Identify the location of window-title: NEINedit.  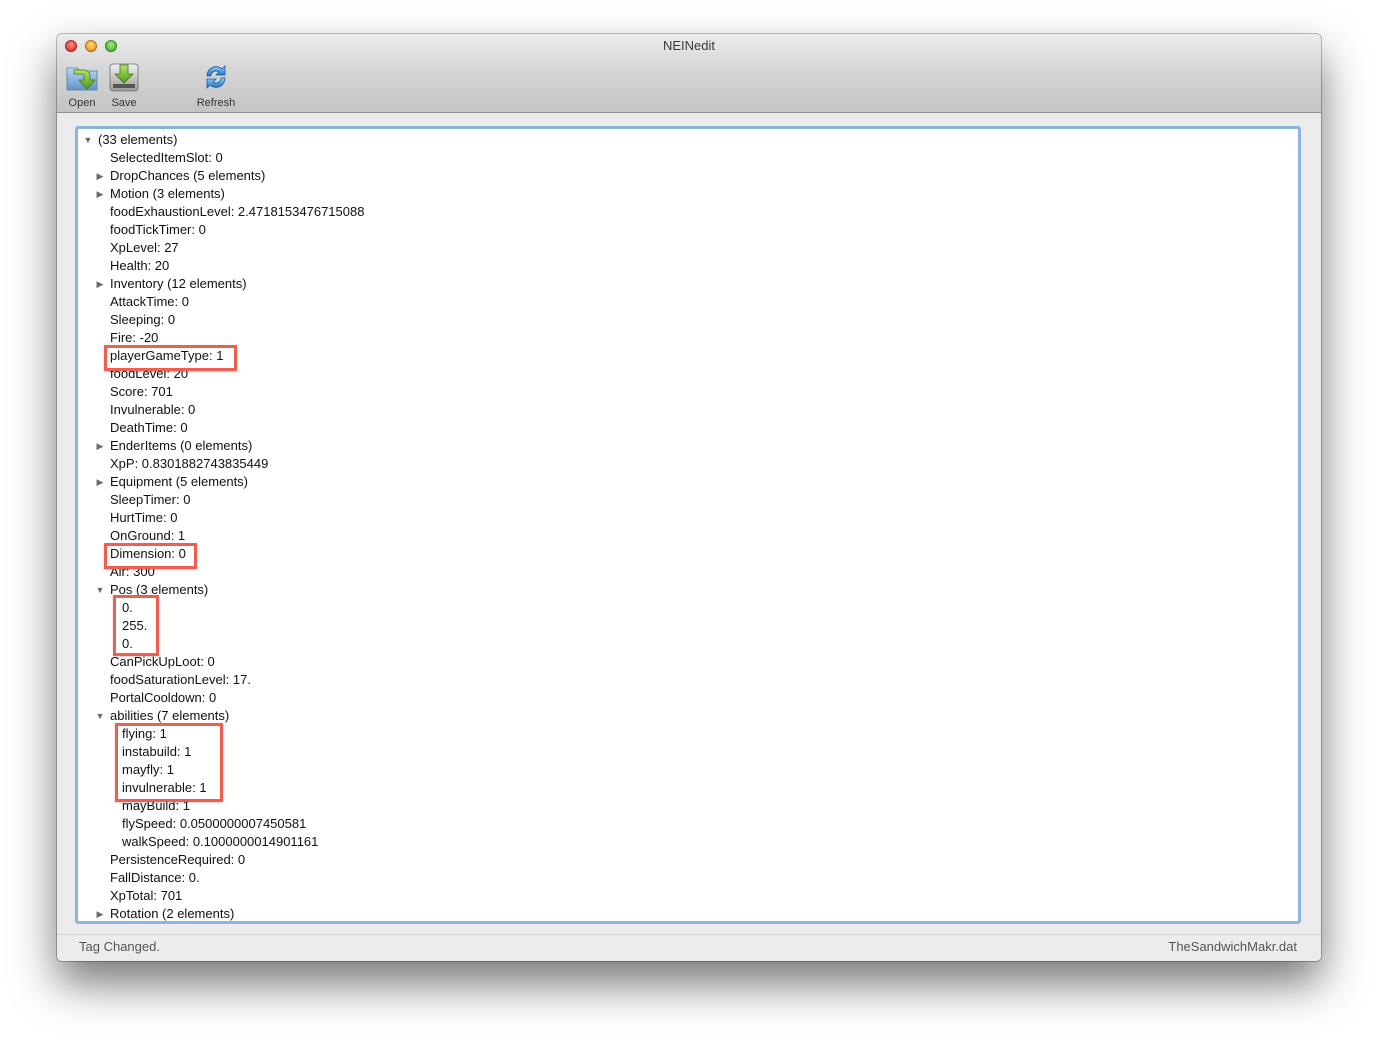
(689, 45).